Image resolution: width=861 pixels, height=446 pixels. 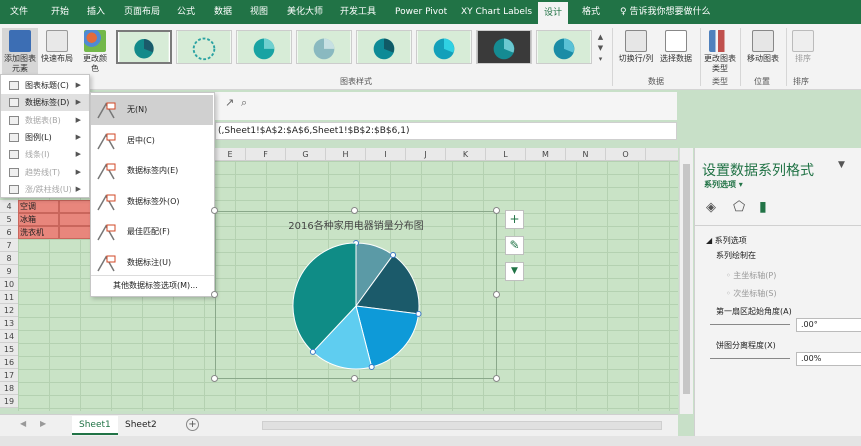 I want to click on tab-beautify: 美化大师, so click(x=305, y=12).